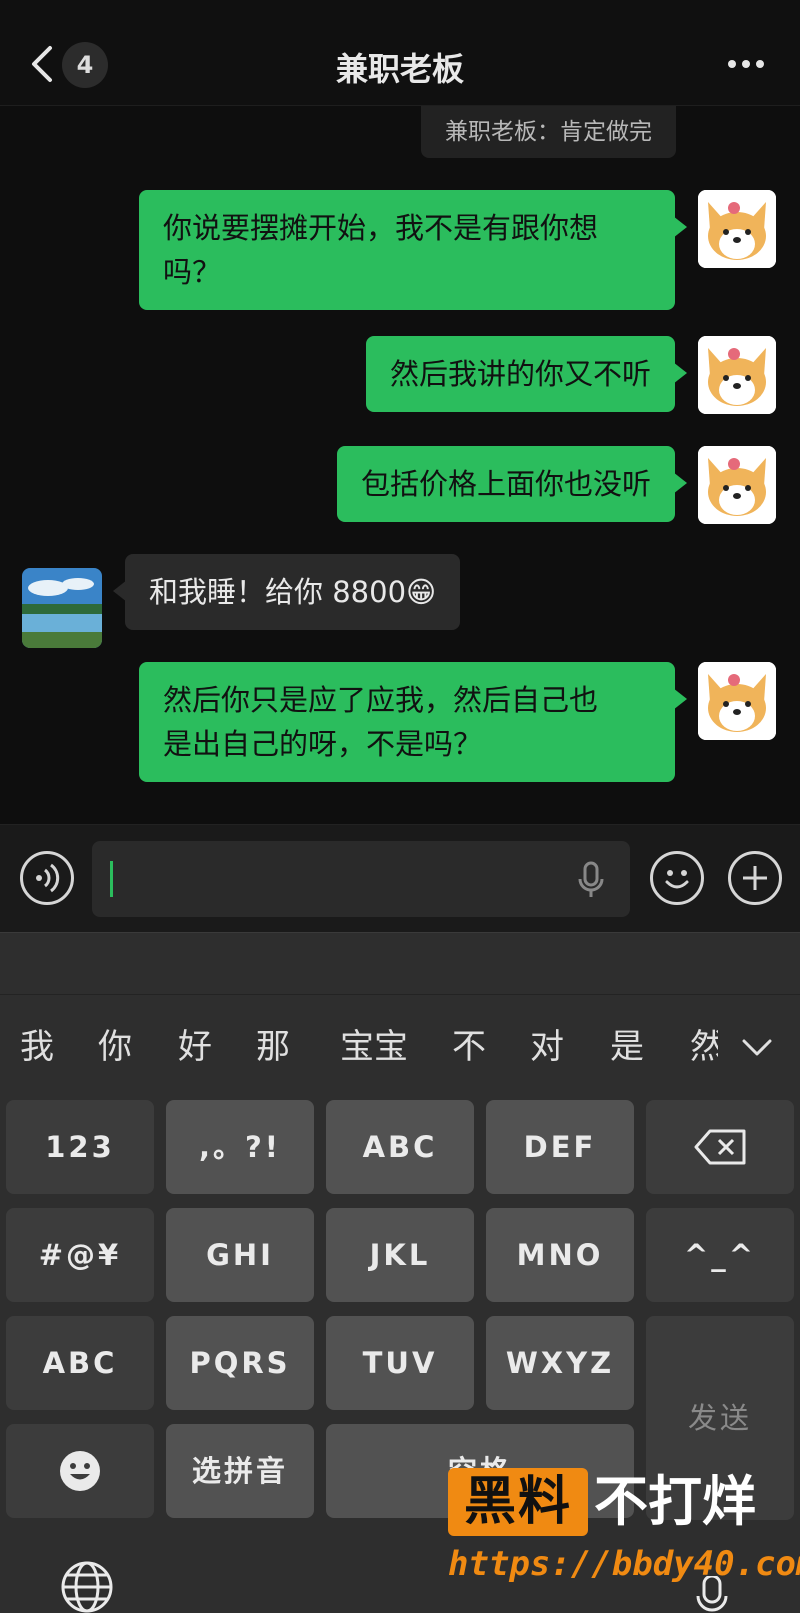 The height and width of the screenshot is (1613, 800). I want to click on candidate-word: 那, so click(273, 1047).